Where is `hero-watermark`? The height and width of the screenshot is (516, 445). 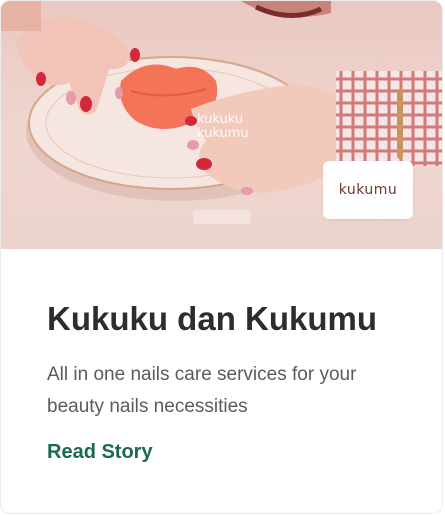
hero-watermark is located at coordinates (222, 217).